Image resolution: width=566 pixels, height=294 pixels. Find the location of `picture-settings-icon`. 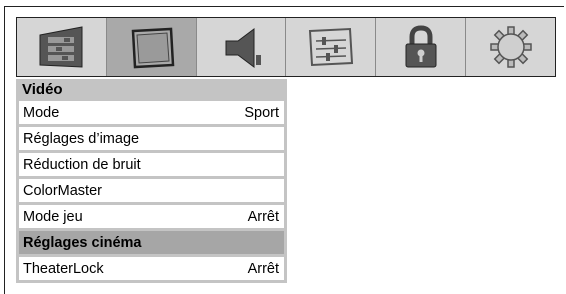

picture-settings-icon is located at coordinates (61, 47).